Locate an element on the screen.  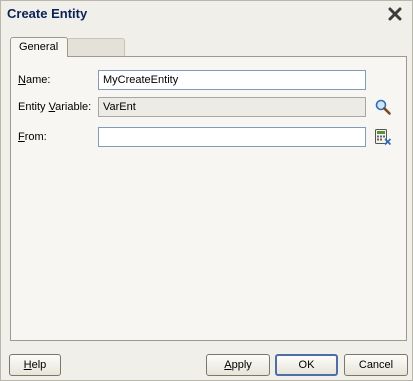
help-button: Help is located at coordinates (35, 365).